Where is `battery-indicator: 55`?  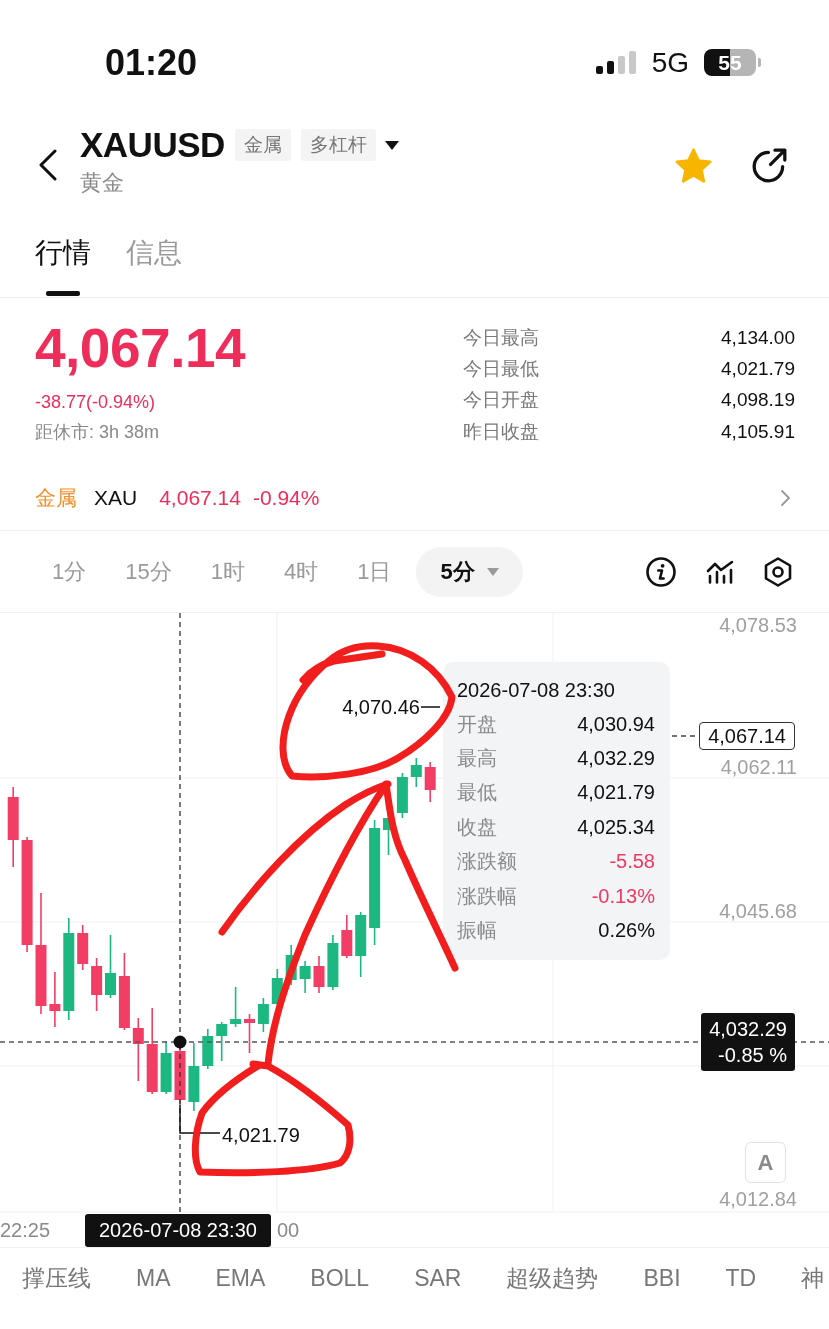 battery-indicator: 55 is located at coordinates (732, 62).